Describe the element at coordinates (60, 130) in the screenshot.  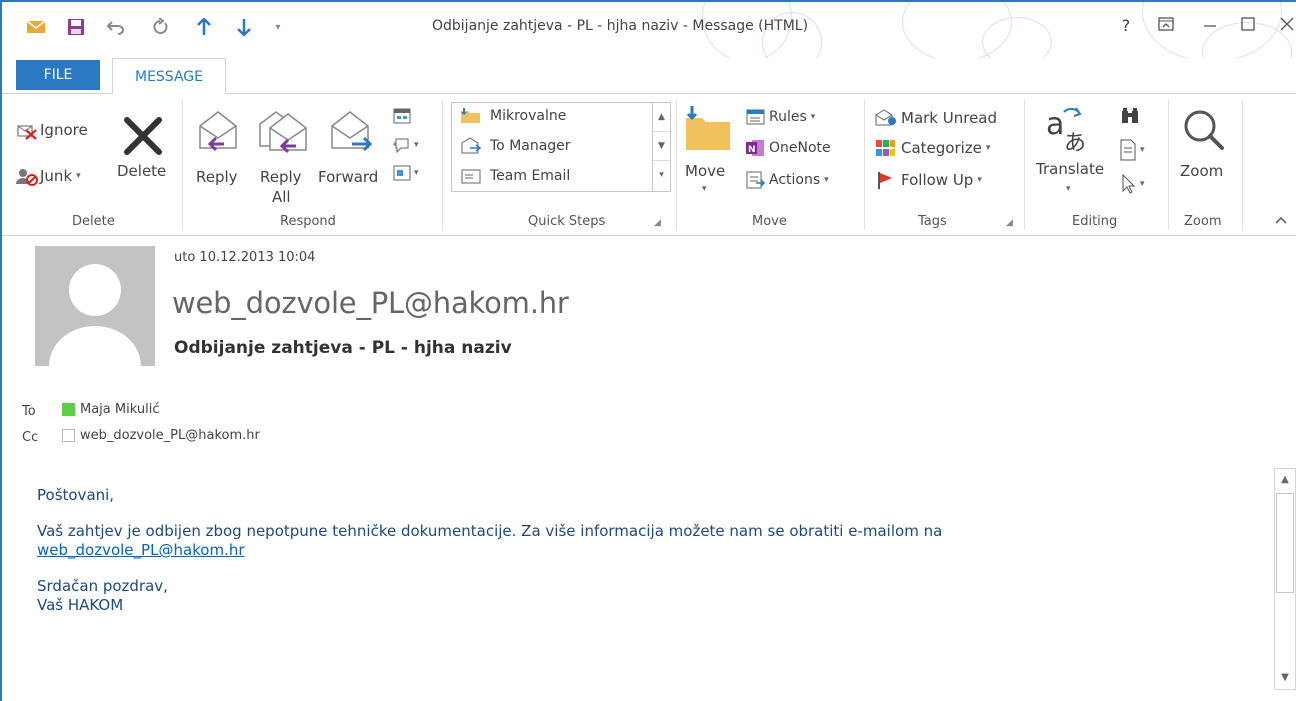
I see `ignore-button: Ignore` at that location.